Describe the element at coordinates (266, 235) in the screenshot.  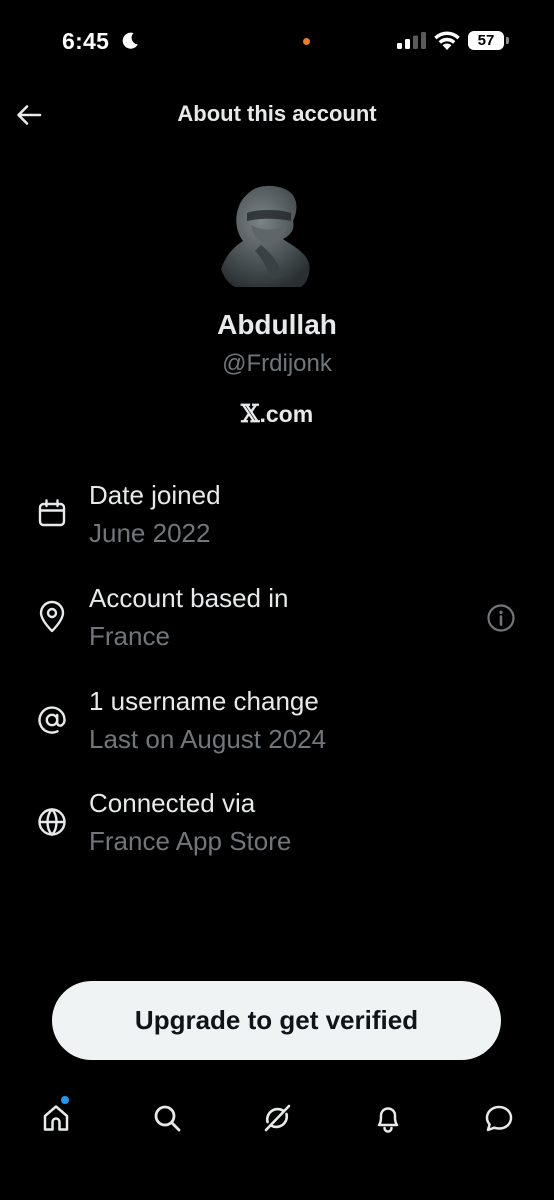
I see `avatar` at that location.